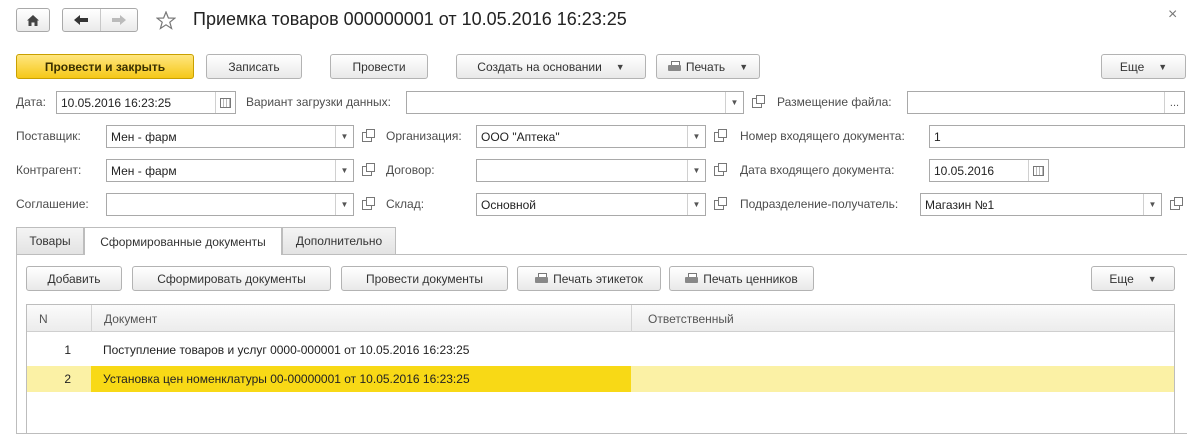 This screenshot has width=1187, height=434. Describe the element at coordinates (67, 350) in the screenshot. I see `row-number: 1` at that location.